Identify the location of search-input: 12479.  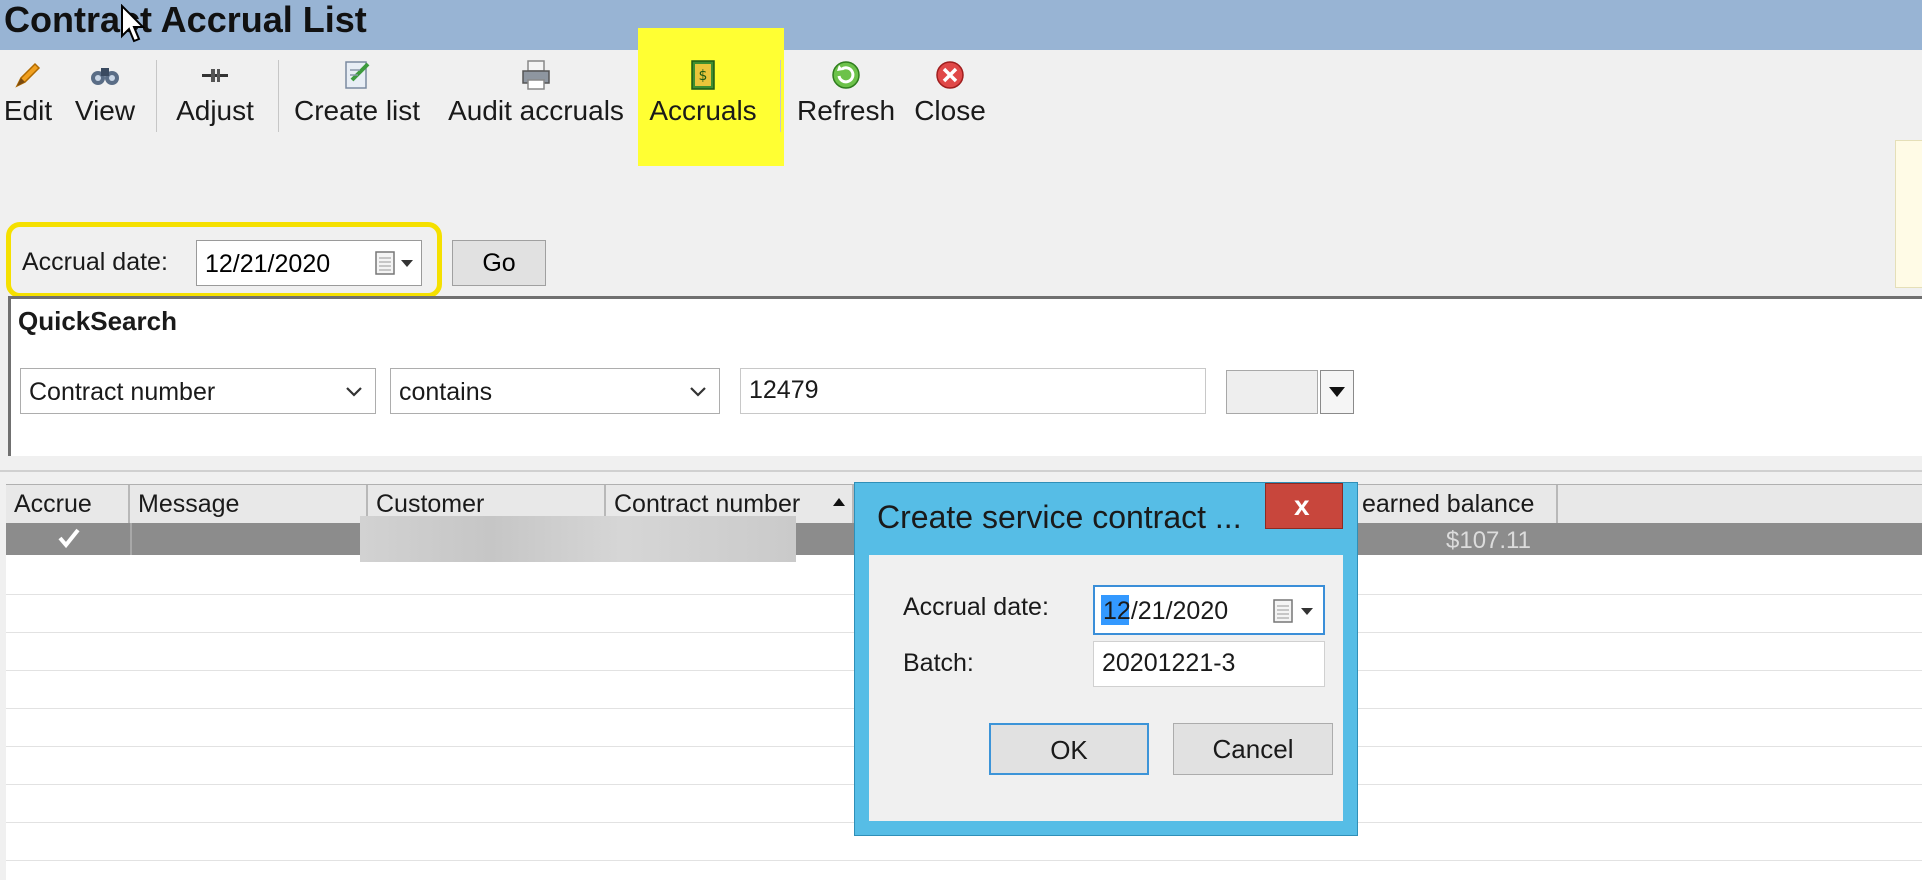
(973, 391).